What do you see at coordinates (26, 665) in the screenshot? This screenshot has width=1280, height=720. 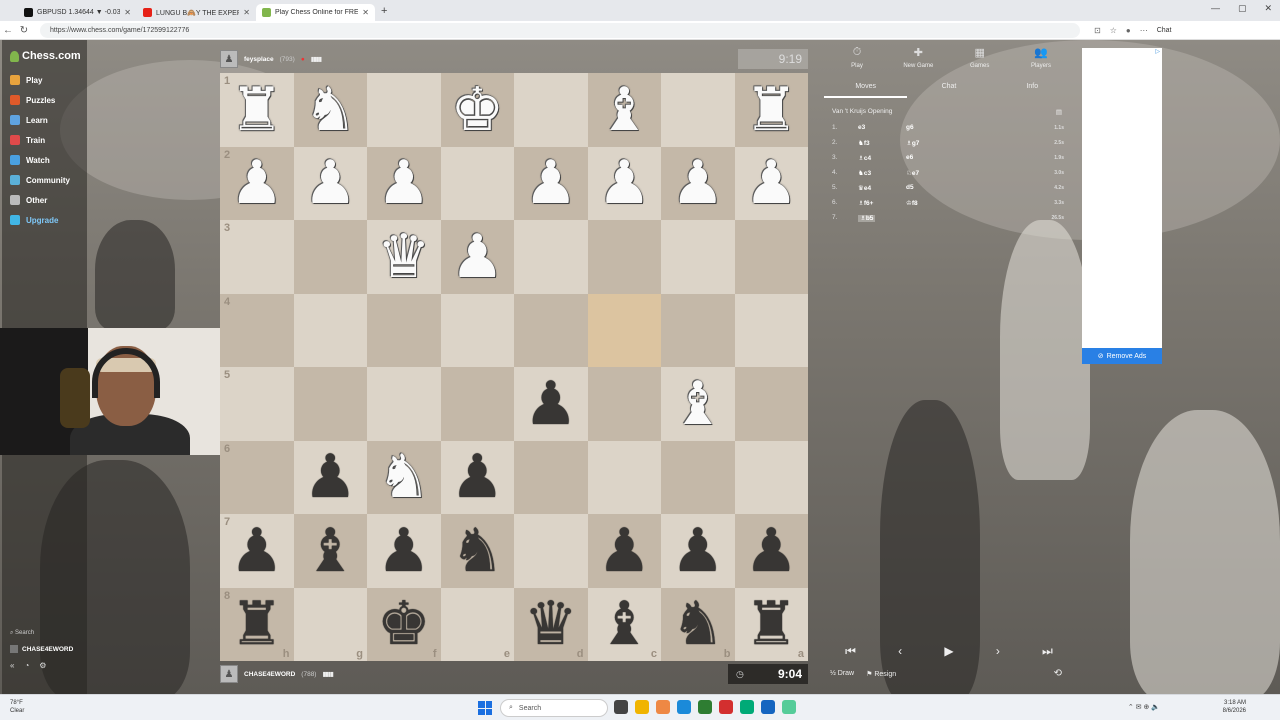 I see `bell-icon: ◔` at bounding box center [26, 665].